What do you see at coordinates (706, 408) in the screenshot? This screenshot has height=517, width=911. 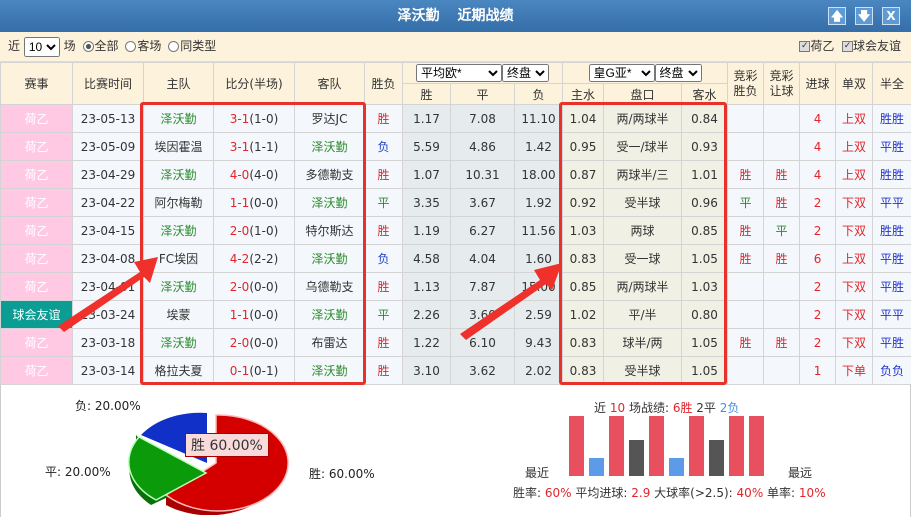 I see `summary-draws: 2平` at bounding box center [706, 408].